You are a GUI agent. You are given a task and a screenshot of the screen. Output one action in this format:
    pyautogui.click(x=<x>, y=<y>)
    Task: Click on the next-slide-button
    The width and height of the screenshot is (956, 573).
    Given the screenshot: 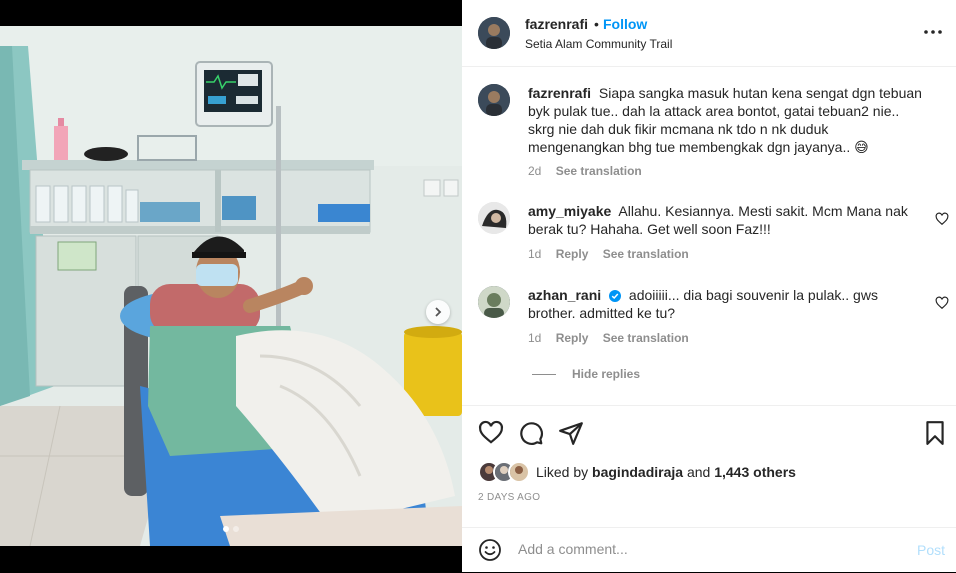 What is the action you would take?
    pyautogui.click(x=438, y=312)
    